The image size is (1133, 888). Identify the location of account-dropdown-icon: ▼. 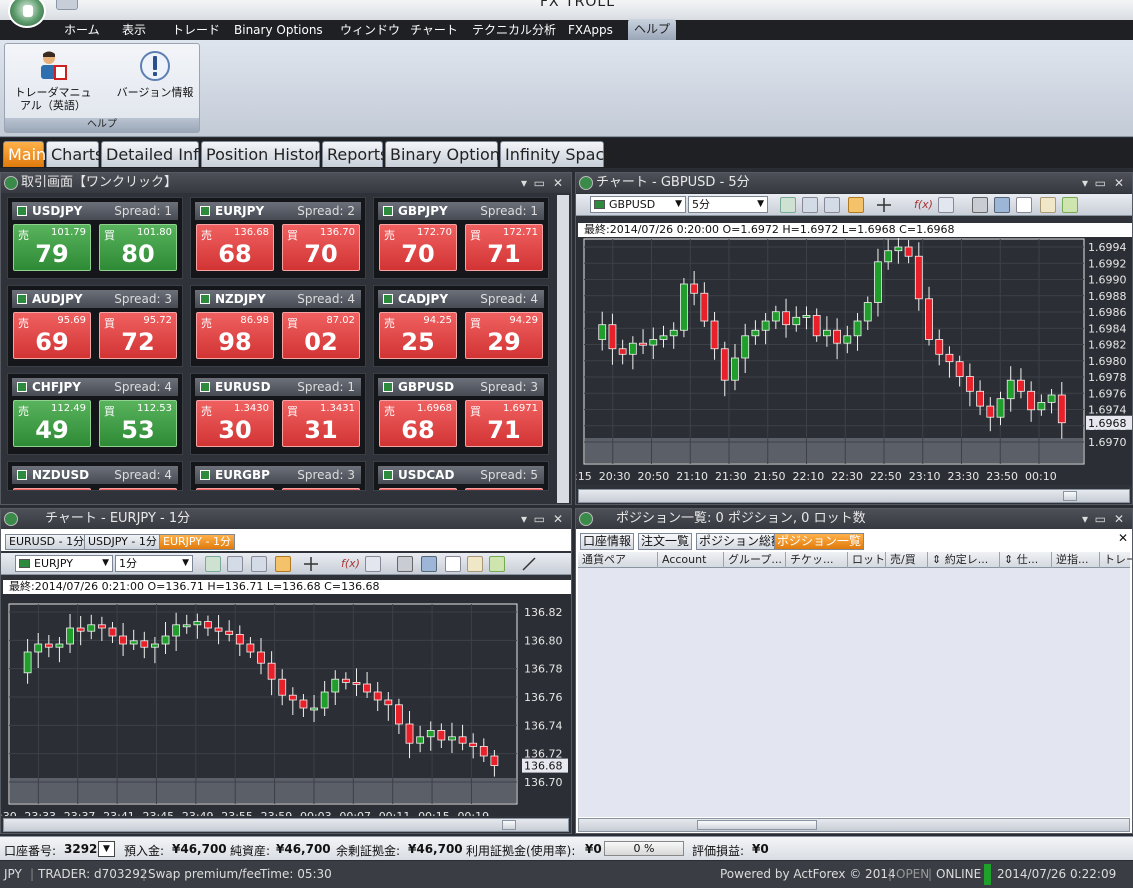
(106, 849).